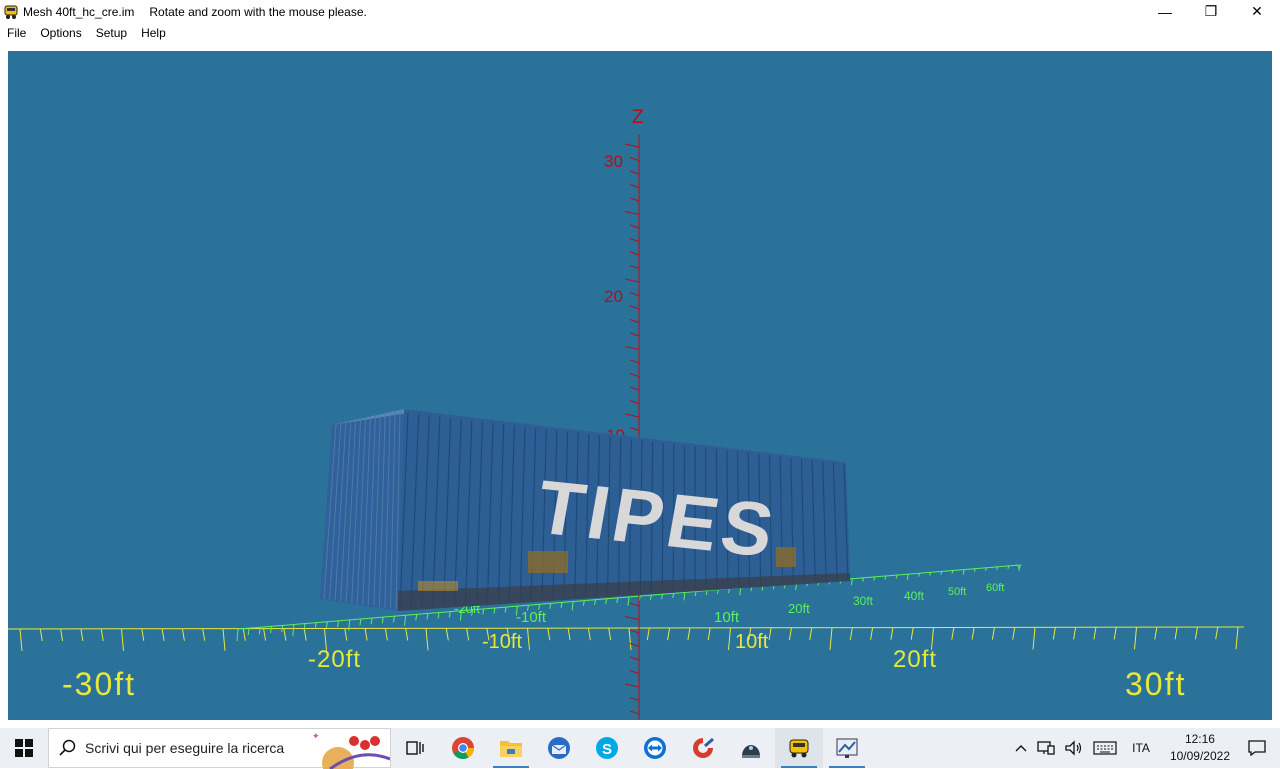 This screenshot has width=1280, height=769. What do you see at coordinates (60, 33) in the screenshot?
I see `menu-options: Options` at bounding box center [60, 33].